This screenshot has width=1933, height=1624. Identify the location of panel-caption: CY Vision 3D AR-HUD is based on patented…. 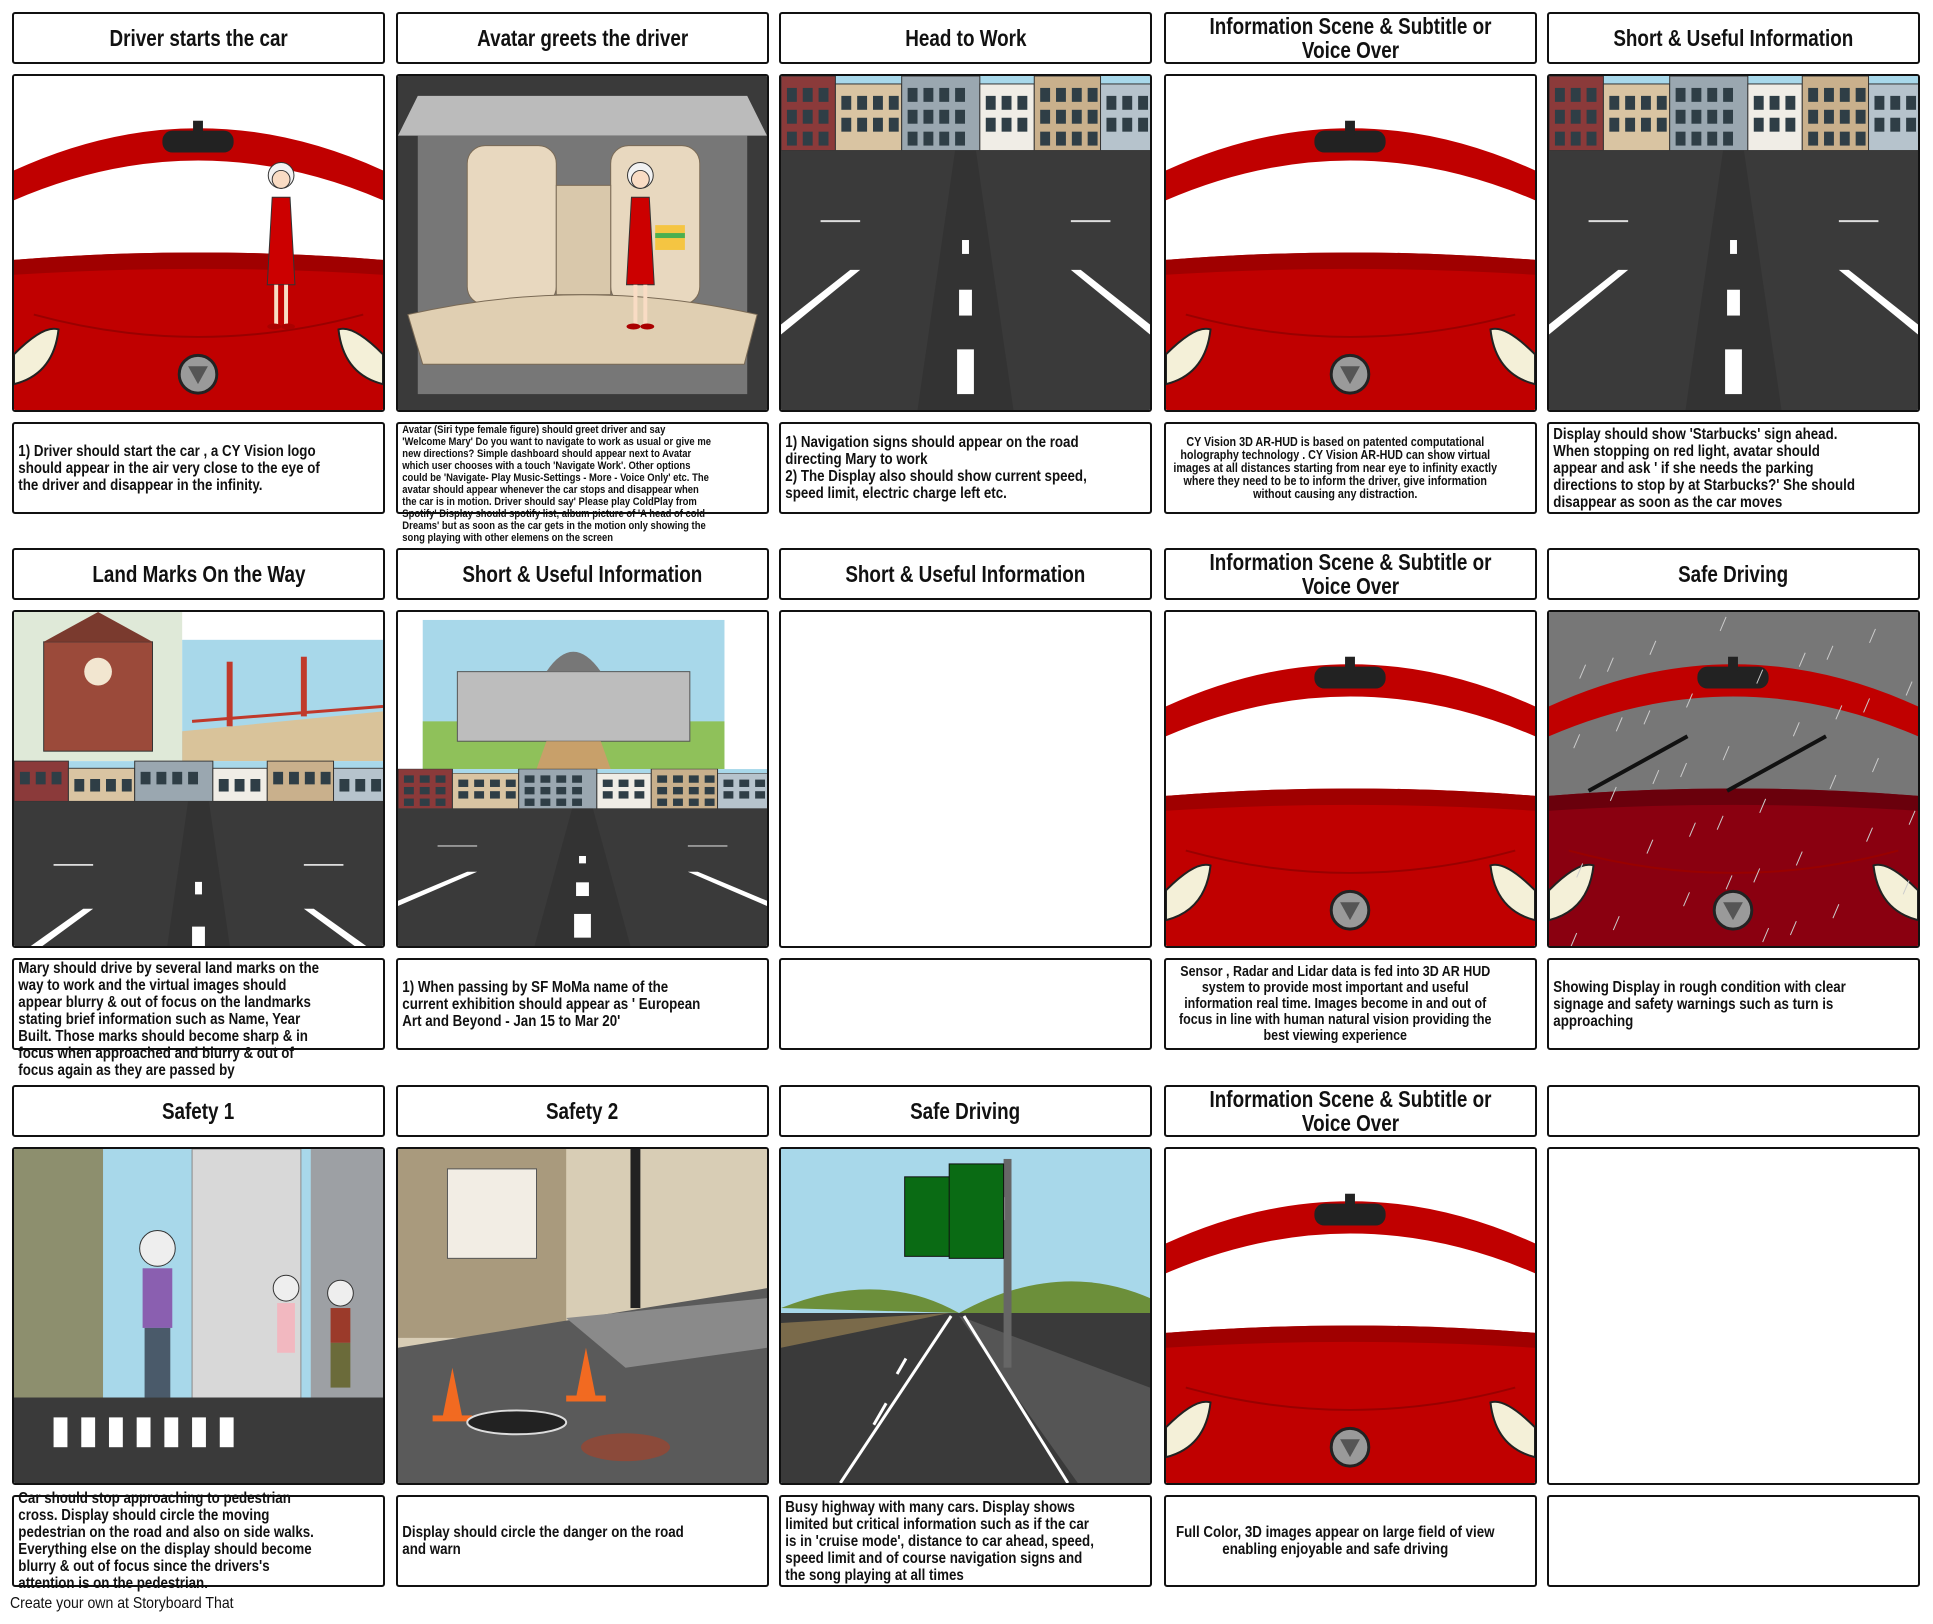
(1350, 468).